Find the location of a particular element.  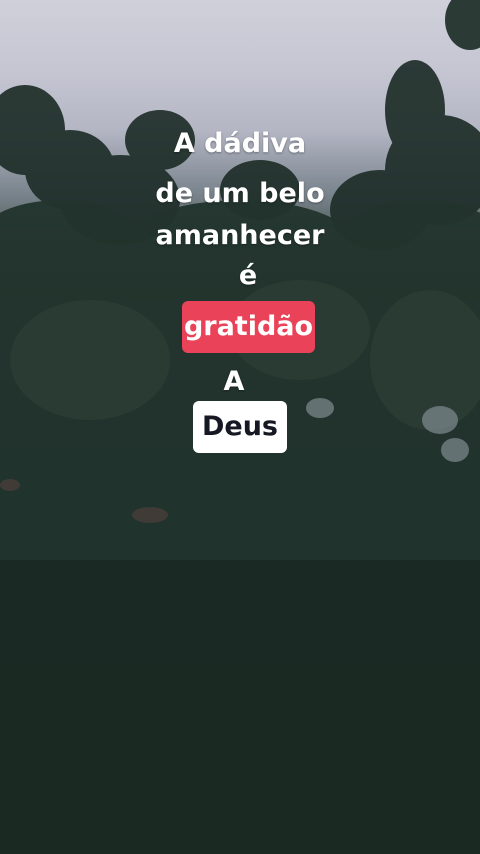

caption-highlight-white: Deus is located at coordinates (240, 427).